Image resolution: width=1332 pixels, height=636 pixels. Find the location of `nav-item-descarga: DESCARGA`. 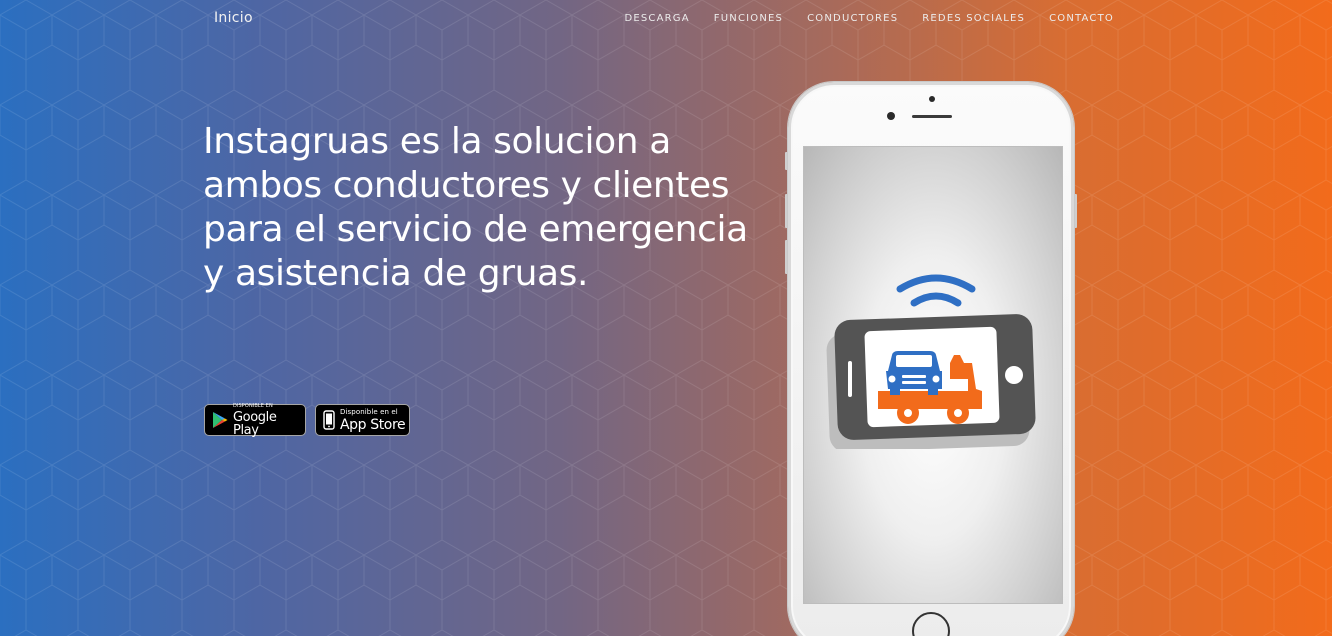

nav-item-descarga: DESCARGA is located at coordinates (656, 18).